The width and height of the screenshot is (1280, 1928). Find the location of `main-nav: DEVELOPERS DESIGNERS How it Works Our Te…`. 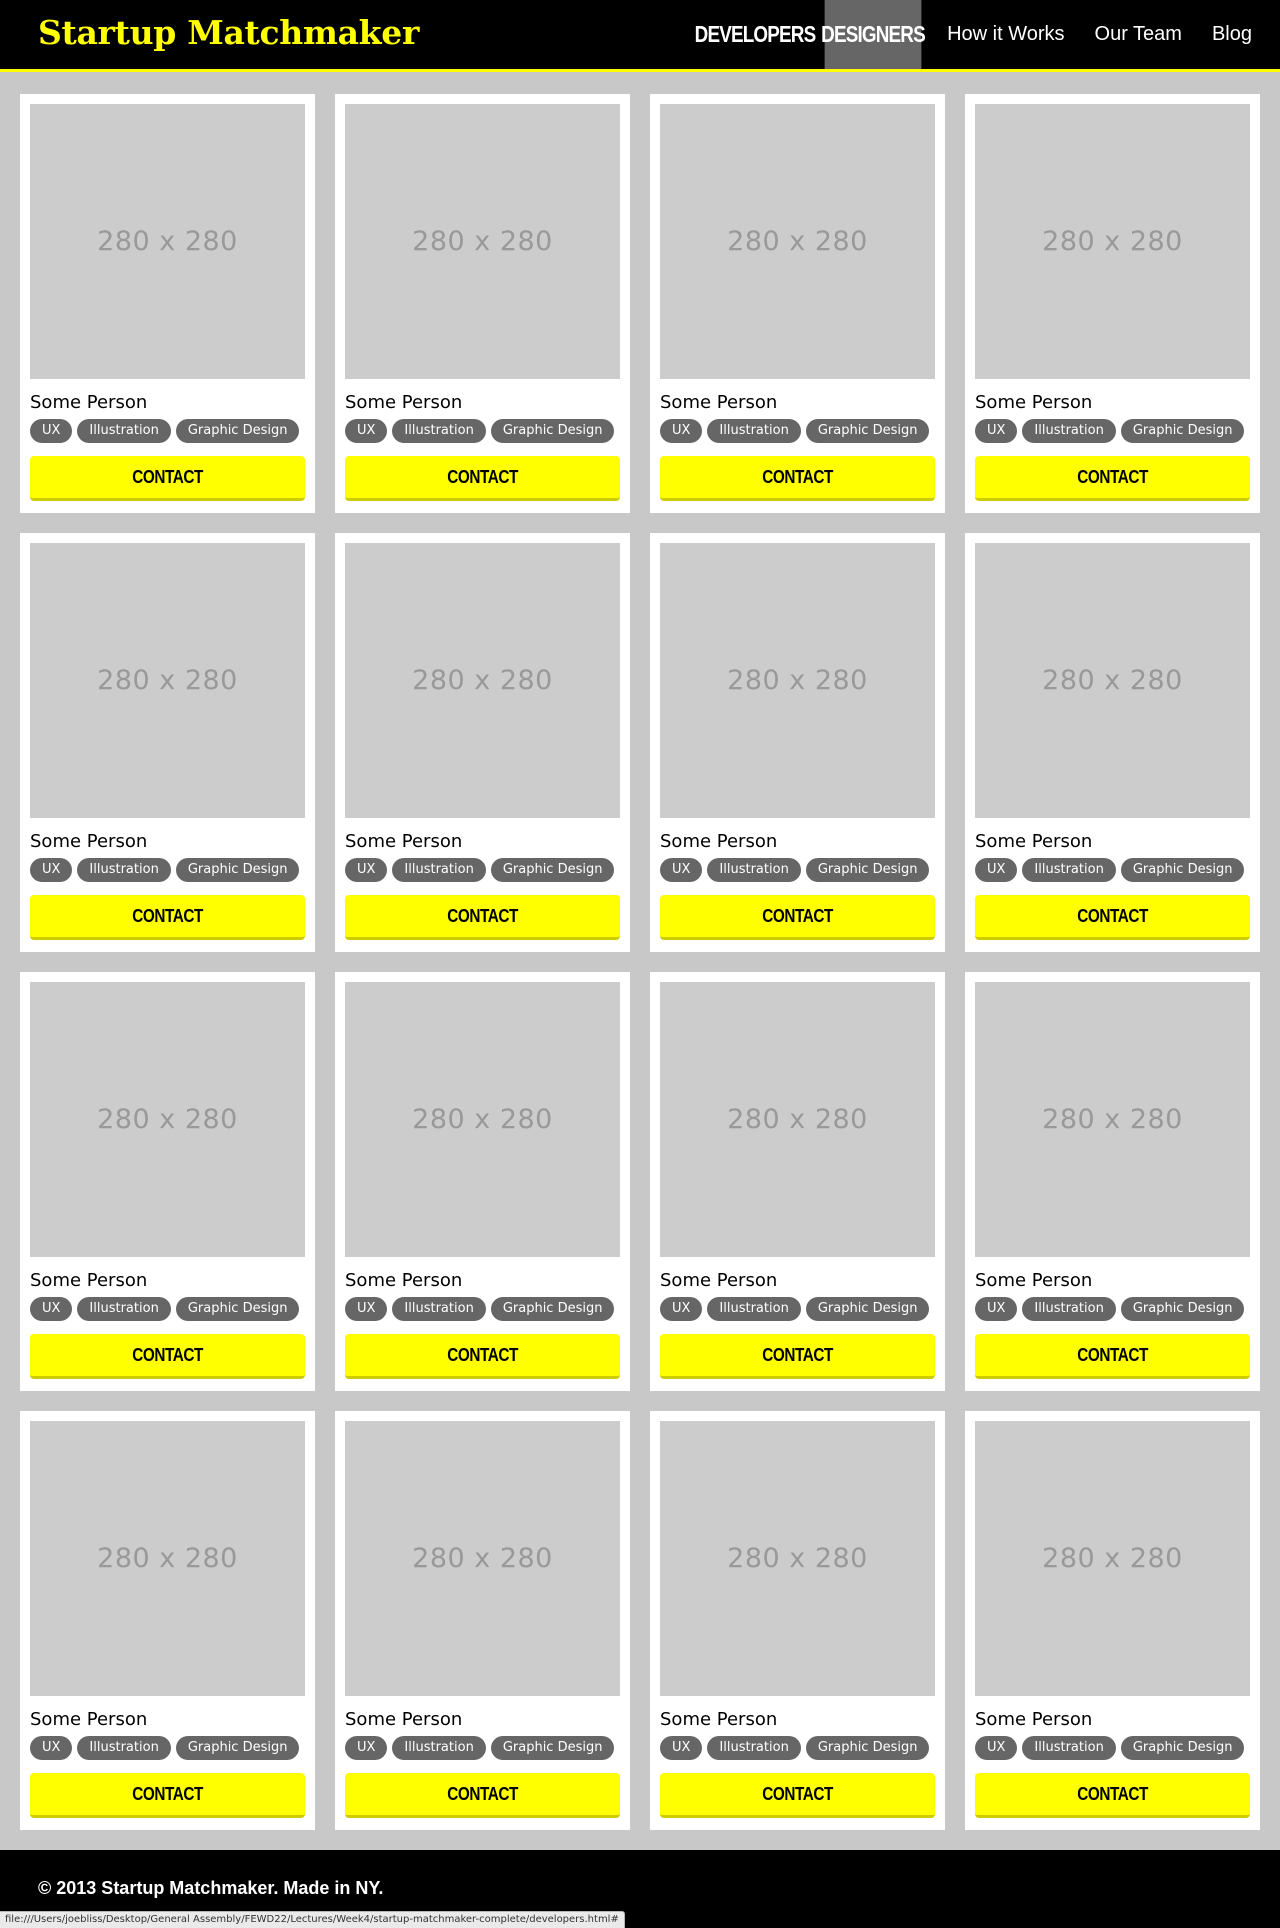

main-nav: DEVELOPERS DESIGNERS How it Works Our Te… is located at coordinates (987, 34).